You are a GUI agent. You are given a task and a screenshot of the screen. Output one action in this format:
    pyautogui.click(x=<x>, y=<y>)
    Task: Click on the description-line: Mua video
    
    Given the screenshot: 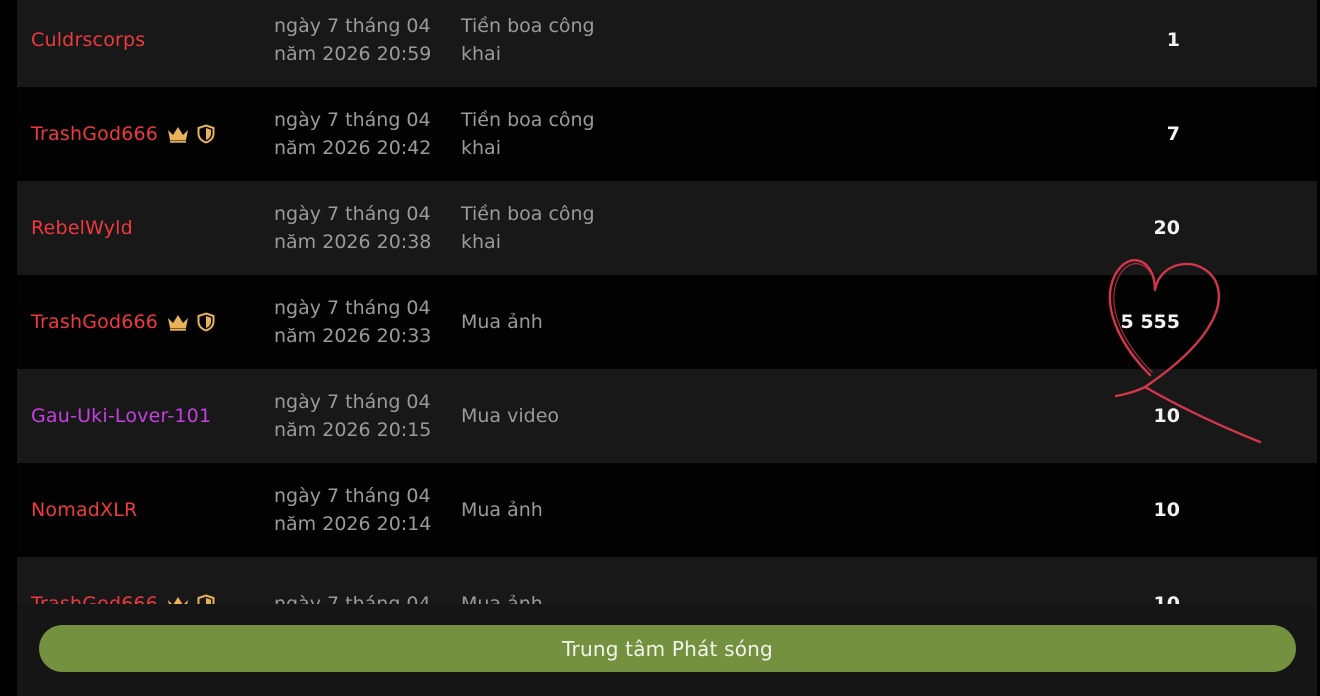 What is the action you would take?
    pyautogui.click(x=510, y=416)
    